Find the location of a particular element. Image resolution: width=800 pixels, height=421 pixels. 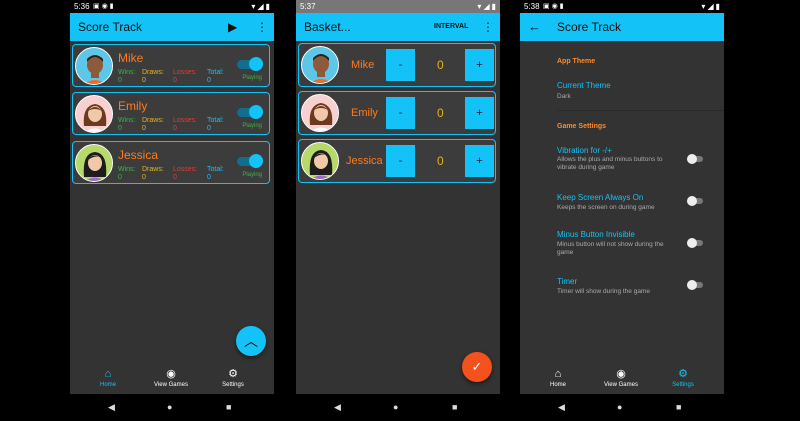

interval-button: INTERVAL is located at coordinates (451, 27).